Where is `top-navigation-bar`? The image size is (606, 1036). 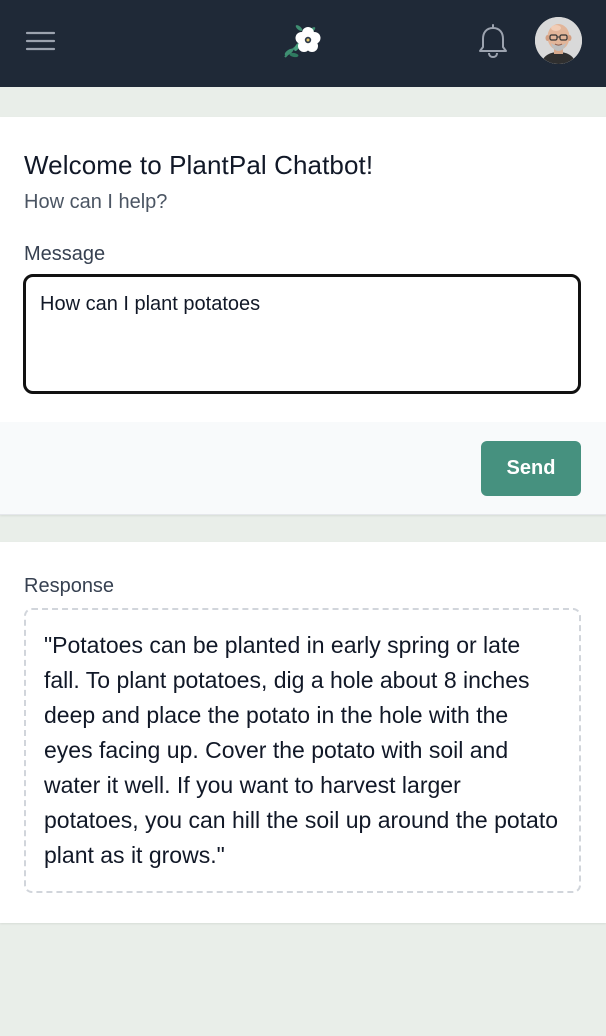 top-navigation-bar is located at coordinates (303, 43).